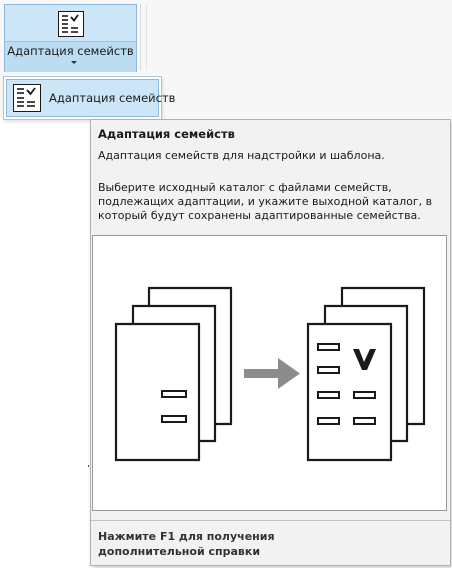  I want to click on dropdown-menu: Адаптация семейств, so click(89, 98).